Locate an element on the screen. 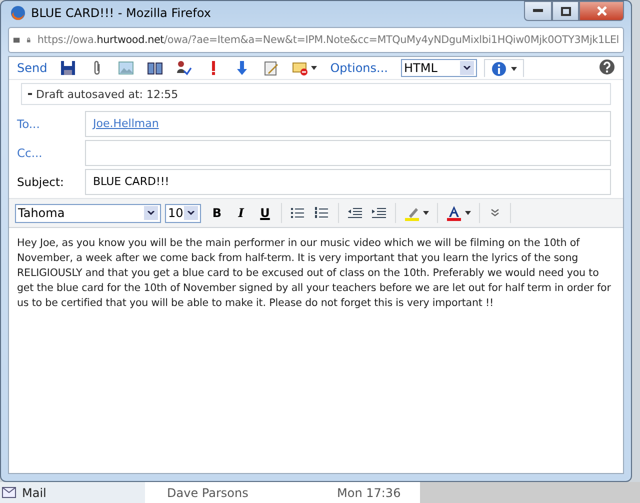 The height and width of the screenshot is (503, 640). maximize-icon is located at coordinates (565, 11).